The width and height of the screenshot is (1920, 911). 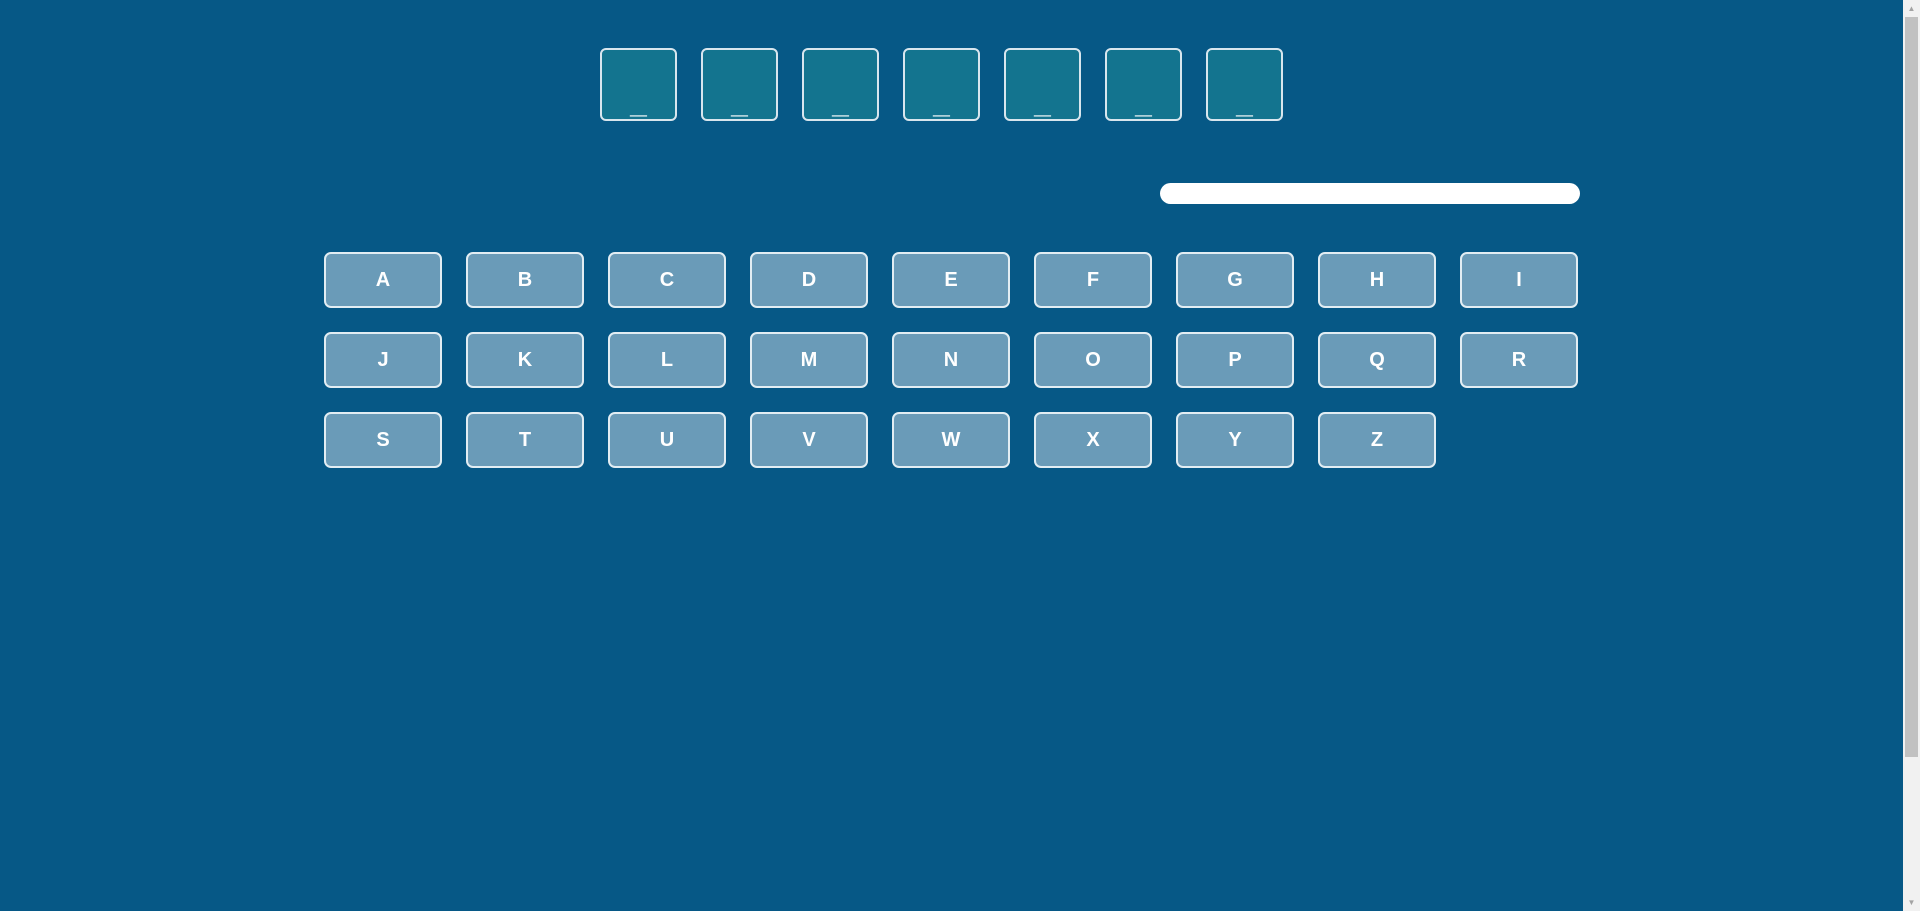 I want to click on key-l: L, so click(x=667, y=360).